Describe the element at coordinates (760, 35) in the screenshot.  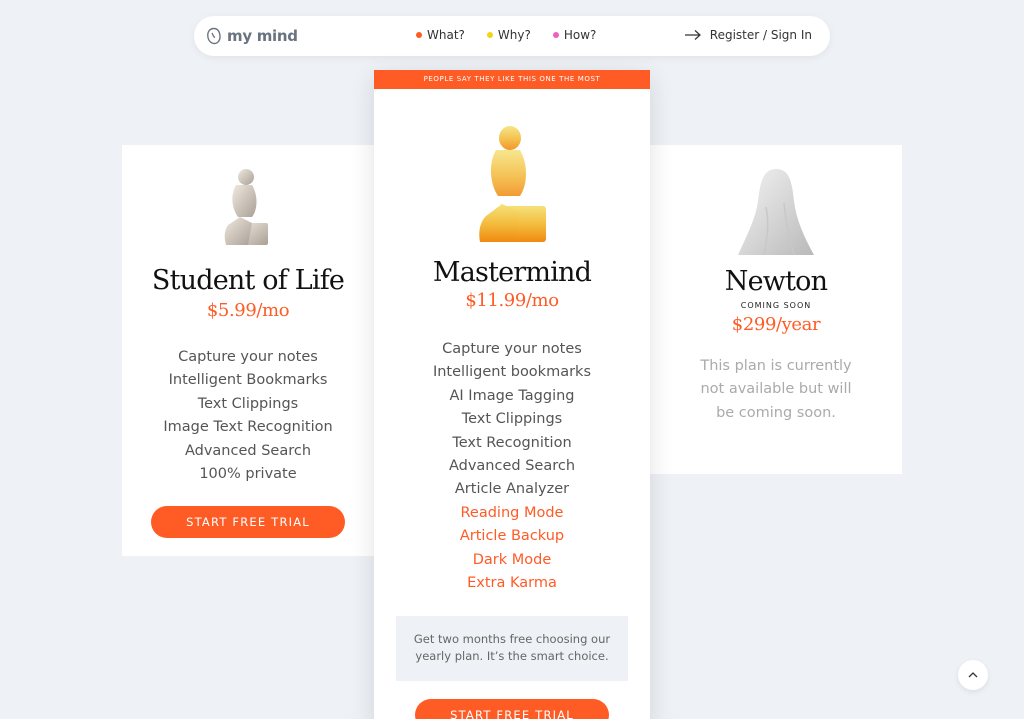
I see `signin-label: Register / Sign In` at that location.